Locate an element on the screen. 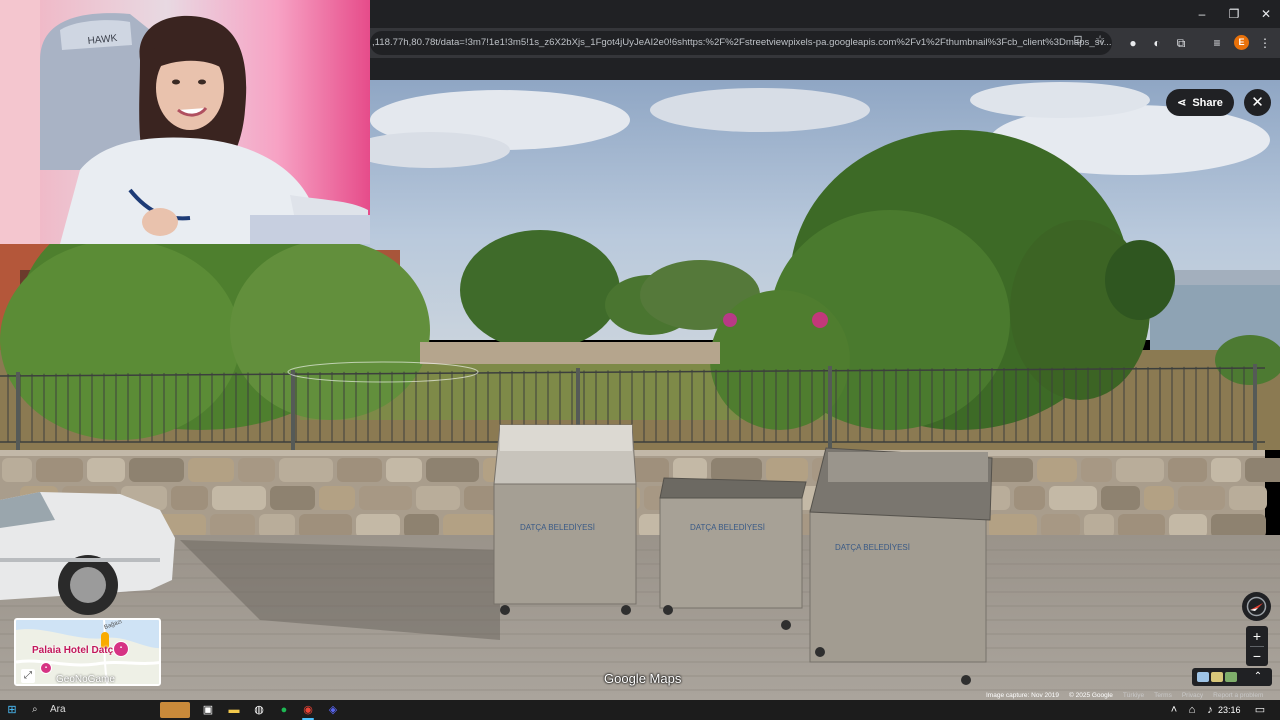  task-view-icon: ▣ is located at coordinates (208, 710).